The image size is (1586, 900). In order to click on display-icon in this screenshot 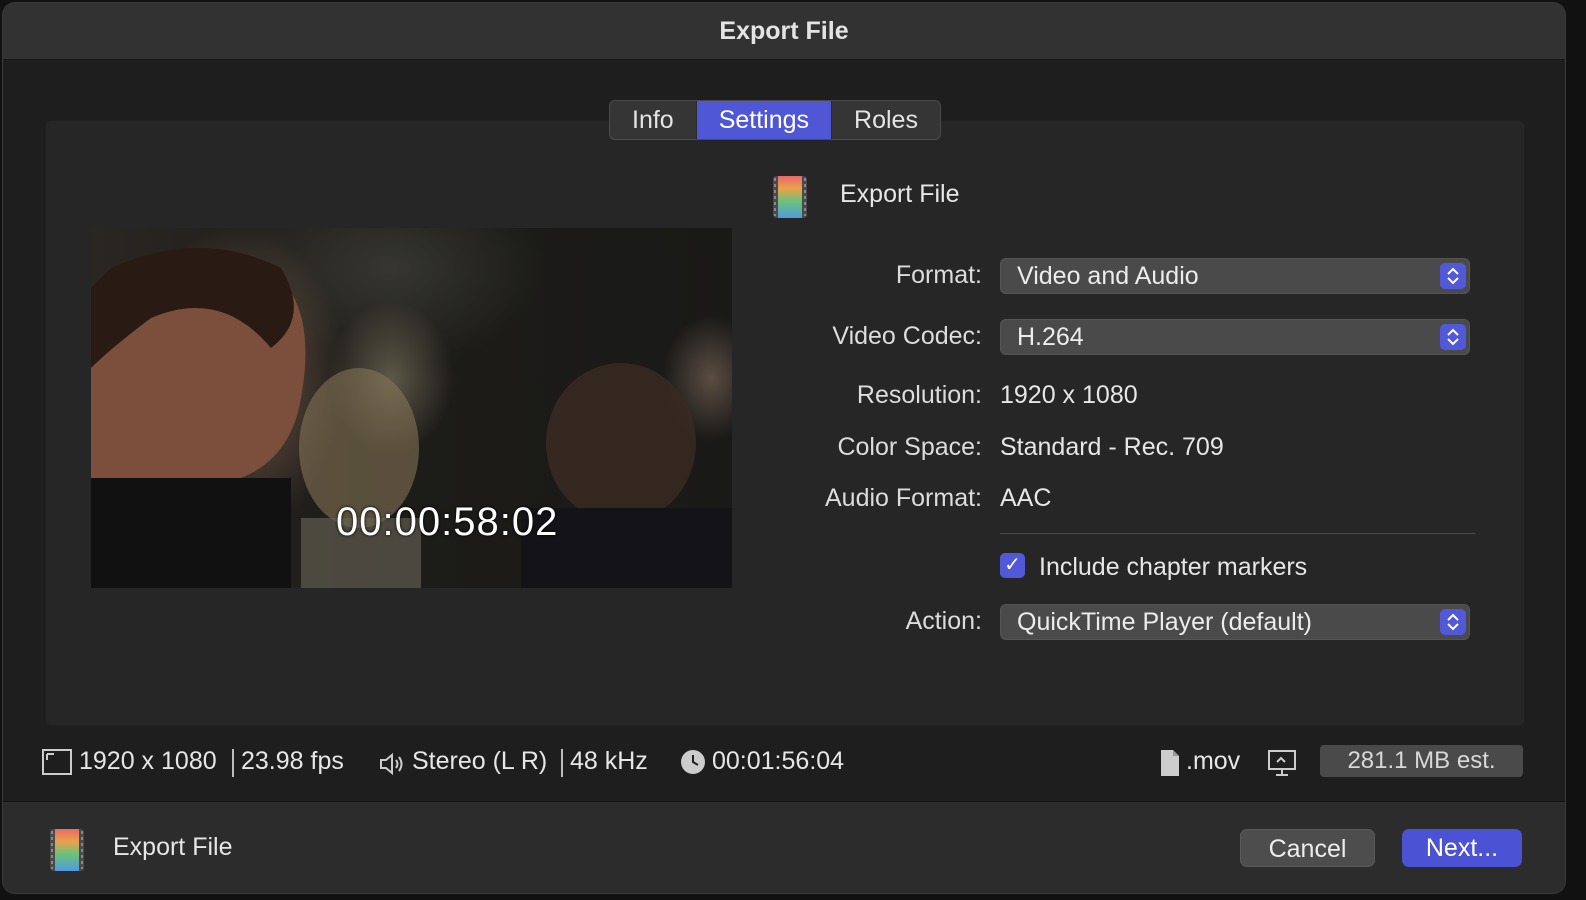, I will do `click(1282, 763)`.